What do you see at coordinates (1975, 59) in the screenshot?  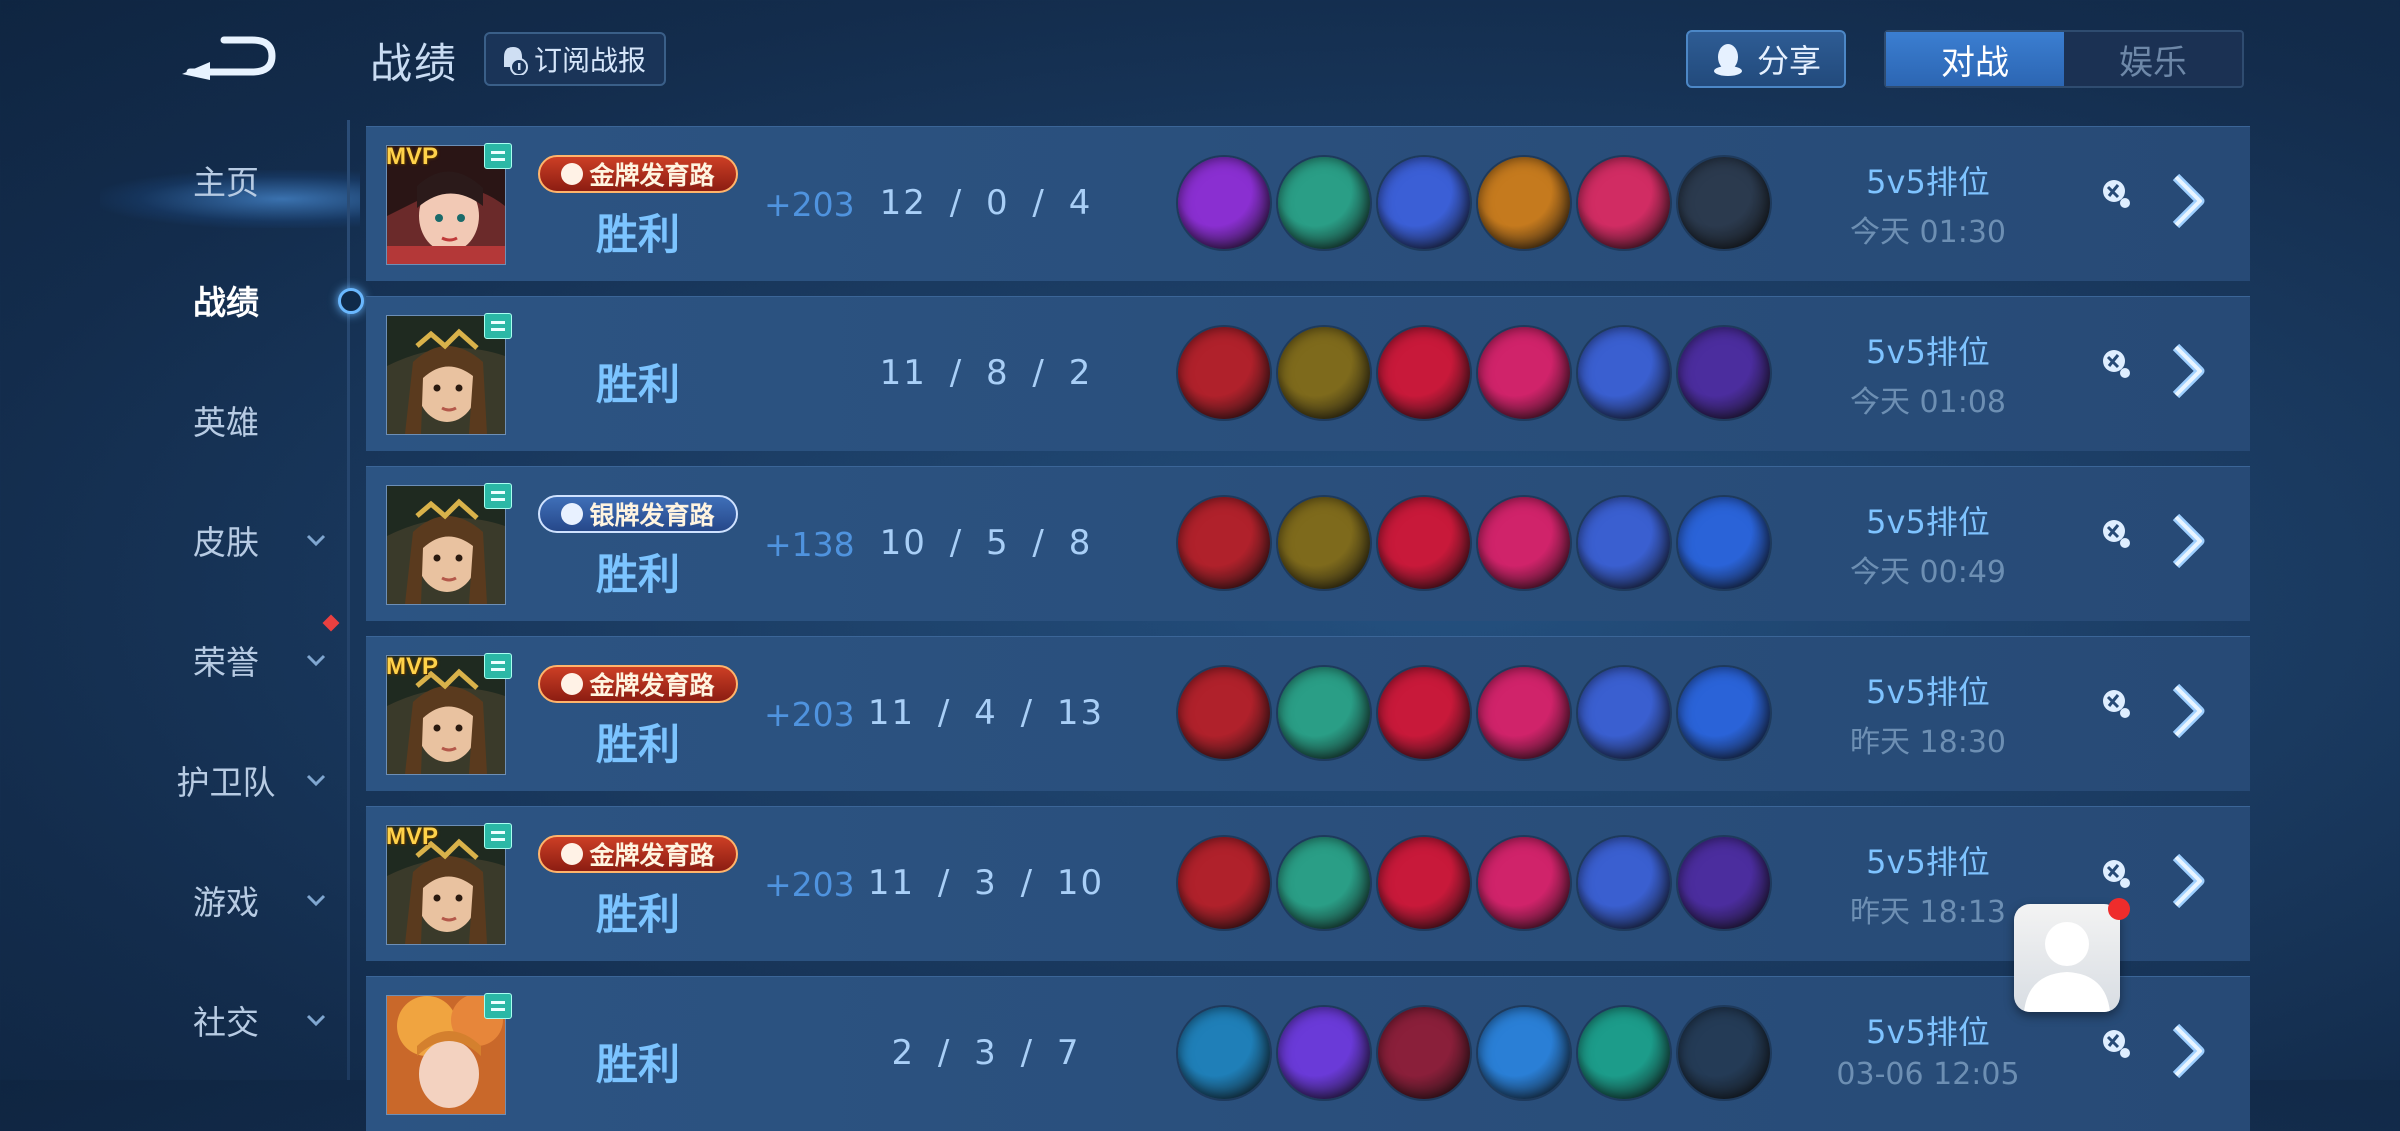 I see `tab-battle: 对战` at bounding box center [1975, 59].